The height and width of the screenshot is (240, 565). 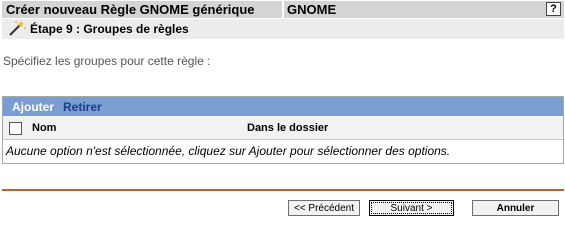 What do you see at coordinates (142, 9) in the screenshot?
I see `page-title: Créer nouveau Règle GNOME générique` at bounding box center [142, 9].